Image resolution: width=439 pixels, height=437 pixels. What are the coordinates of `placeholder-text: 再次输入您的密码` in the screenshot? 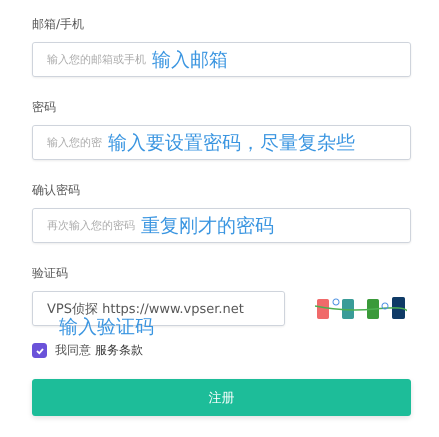 It's located at (91, 225).